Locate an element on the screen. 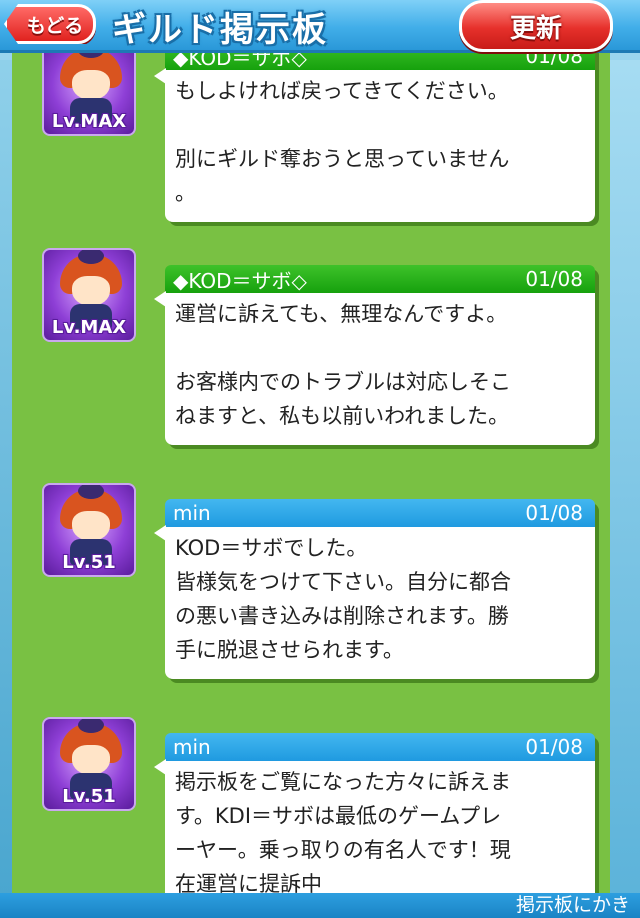 The height and width of the screenshot is (918, 640). ticker-text: 掲示板にかき is located at coordinates (573, 905).